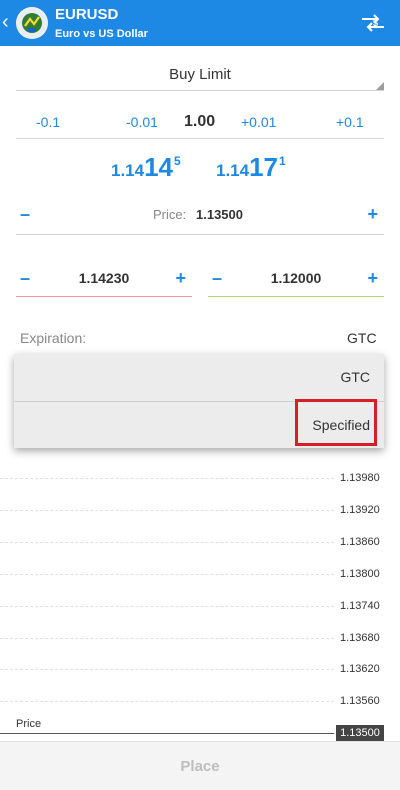 This screenshot has width=400, height=790. Describe the element at coordinates (360, 574) in the screenshot. I see `price-tick: 1.13800` at that location.